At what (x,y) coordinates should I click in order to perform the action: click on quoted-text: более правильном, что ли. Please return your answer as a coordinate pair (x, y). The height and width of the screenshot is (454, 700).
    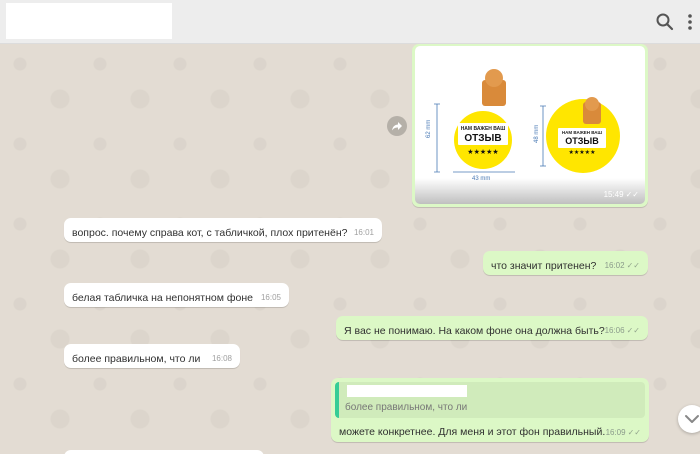
    Looking at the image, I should click on (406, 407).